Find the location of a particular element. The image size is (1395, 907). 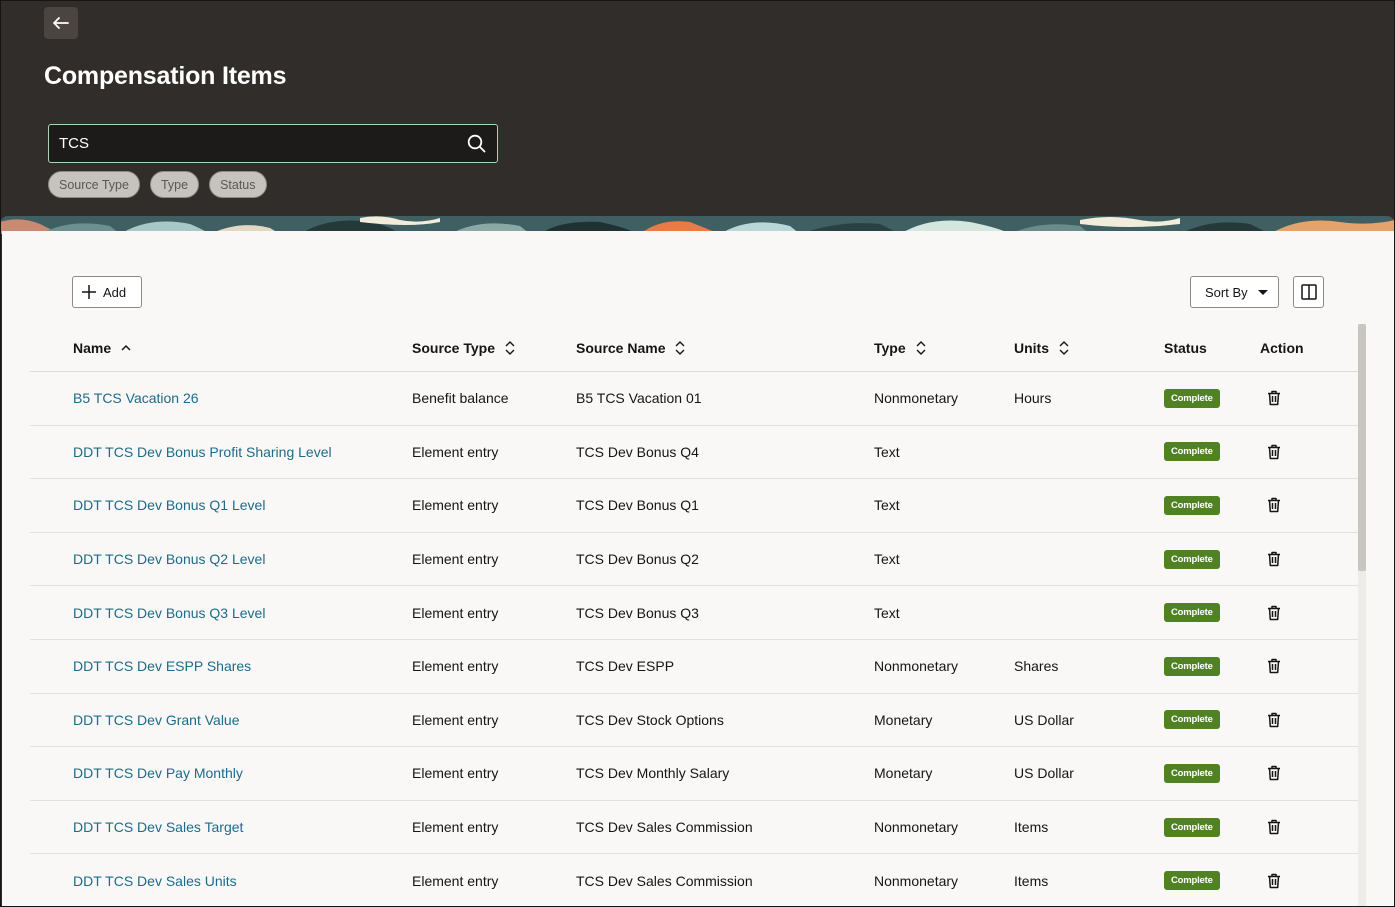

source-name-cell: B5 TCS Vacation 01 is located at coordinates (639, 398).